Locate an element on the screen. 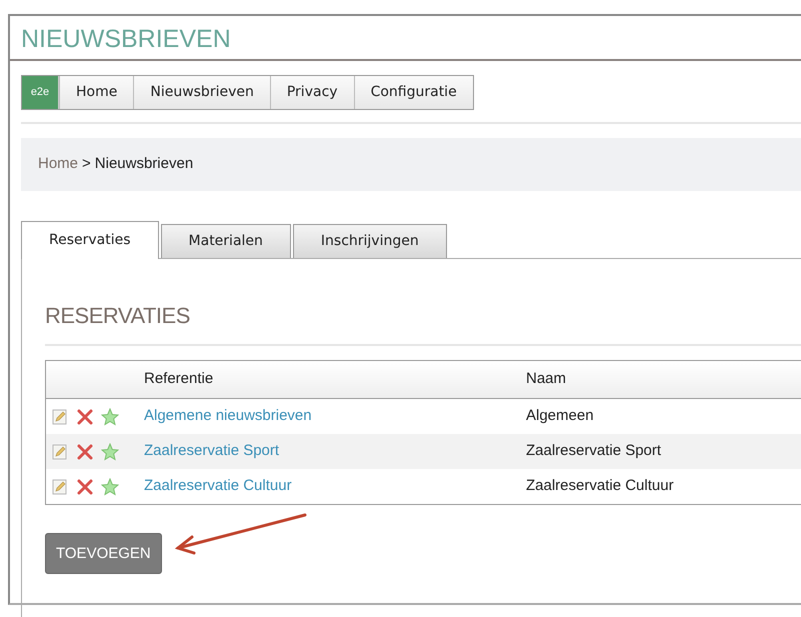 The image size is (801, 617). reference-link: Algemene nieuwsbrieven is located at coordinates (228, 415).